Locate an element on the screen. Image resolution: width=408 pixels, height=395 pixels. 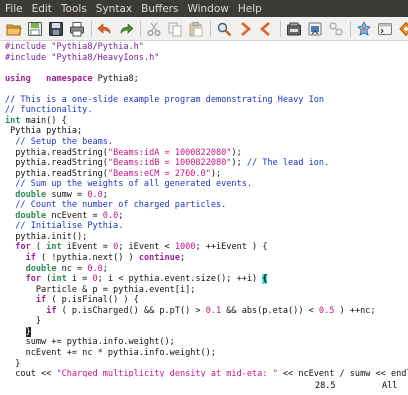
code-token: continue is located at coordinates (159, 258).